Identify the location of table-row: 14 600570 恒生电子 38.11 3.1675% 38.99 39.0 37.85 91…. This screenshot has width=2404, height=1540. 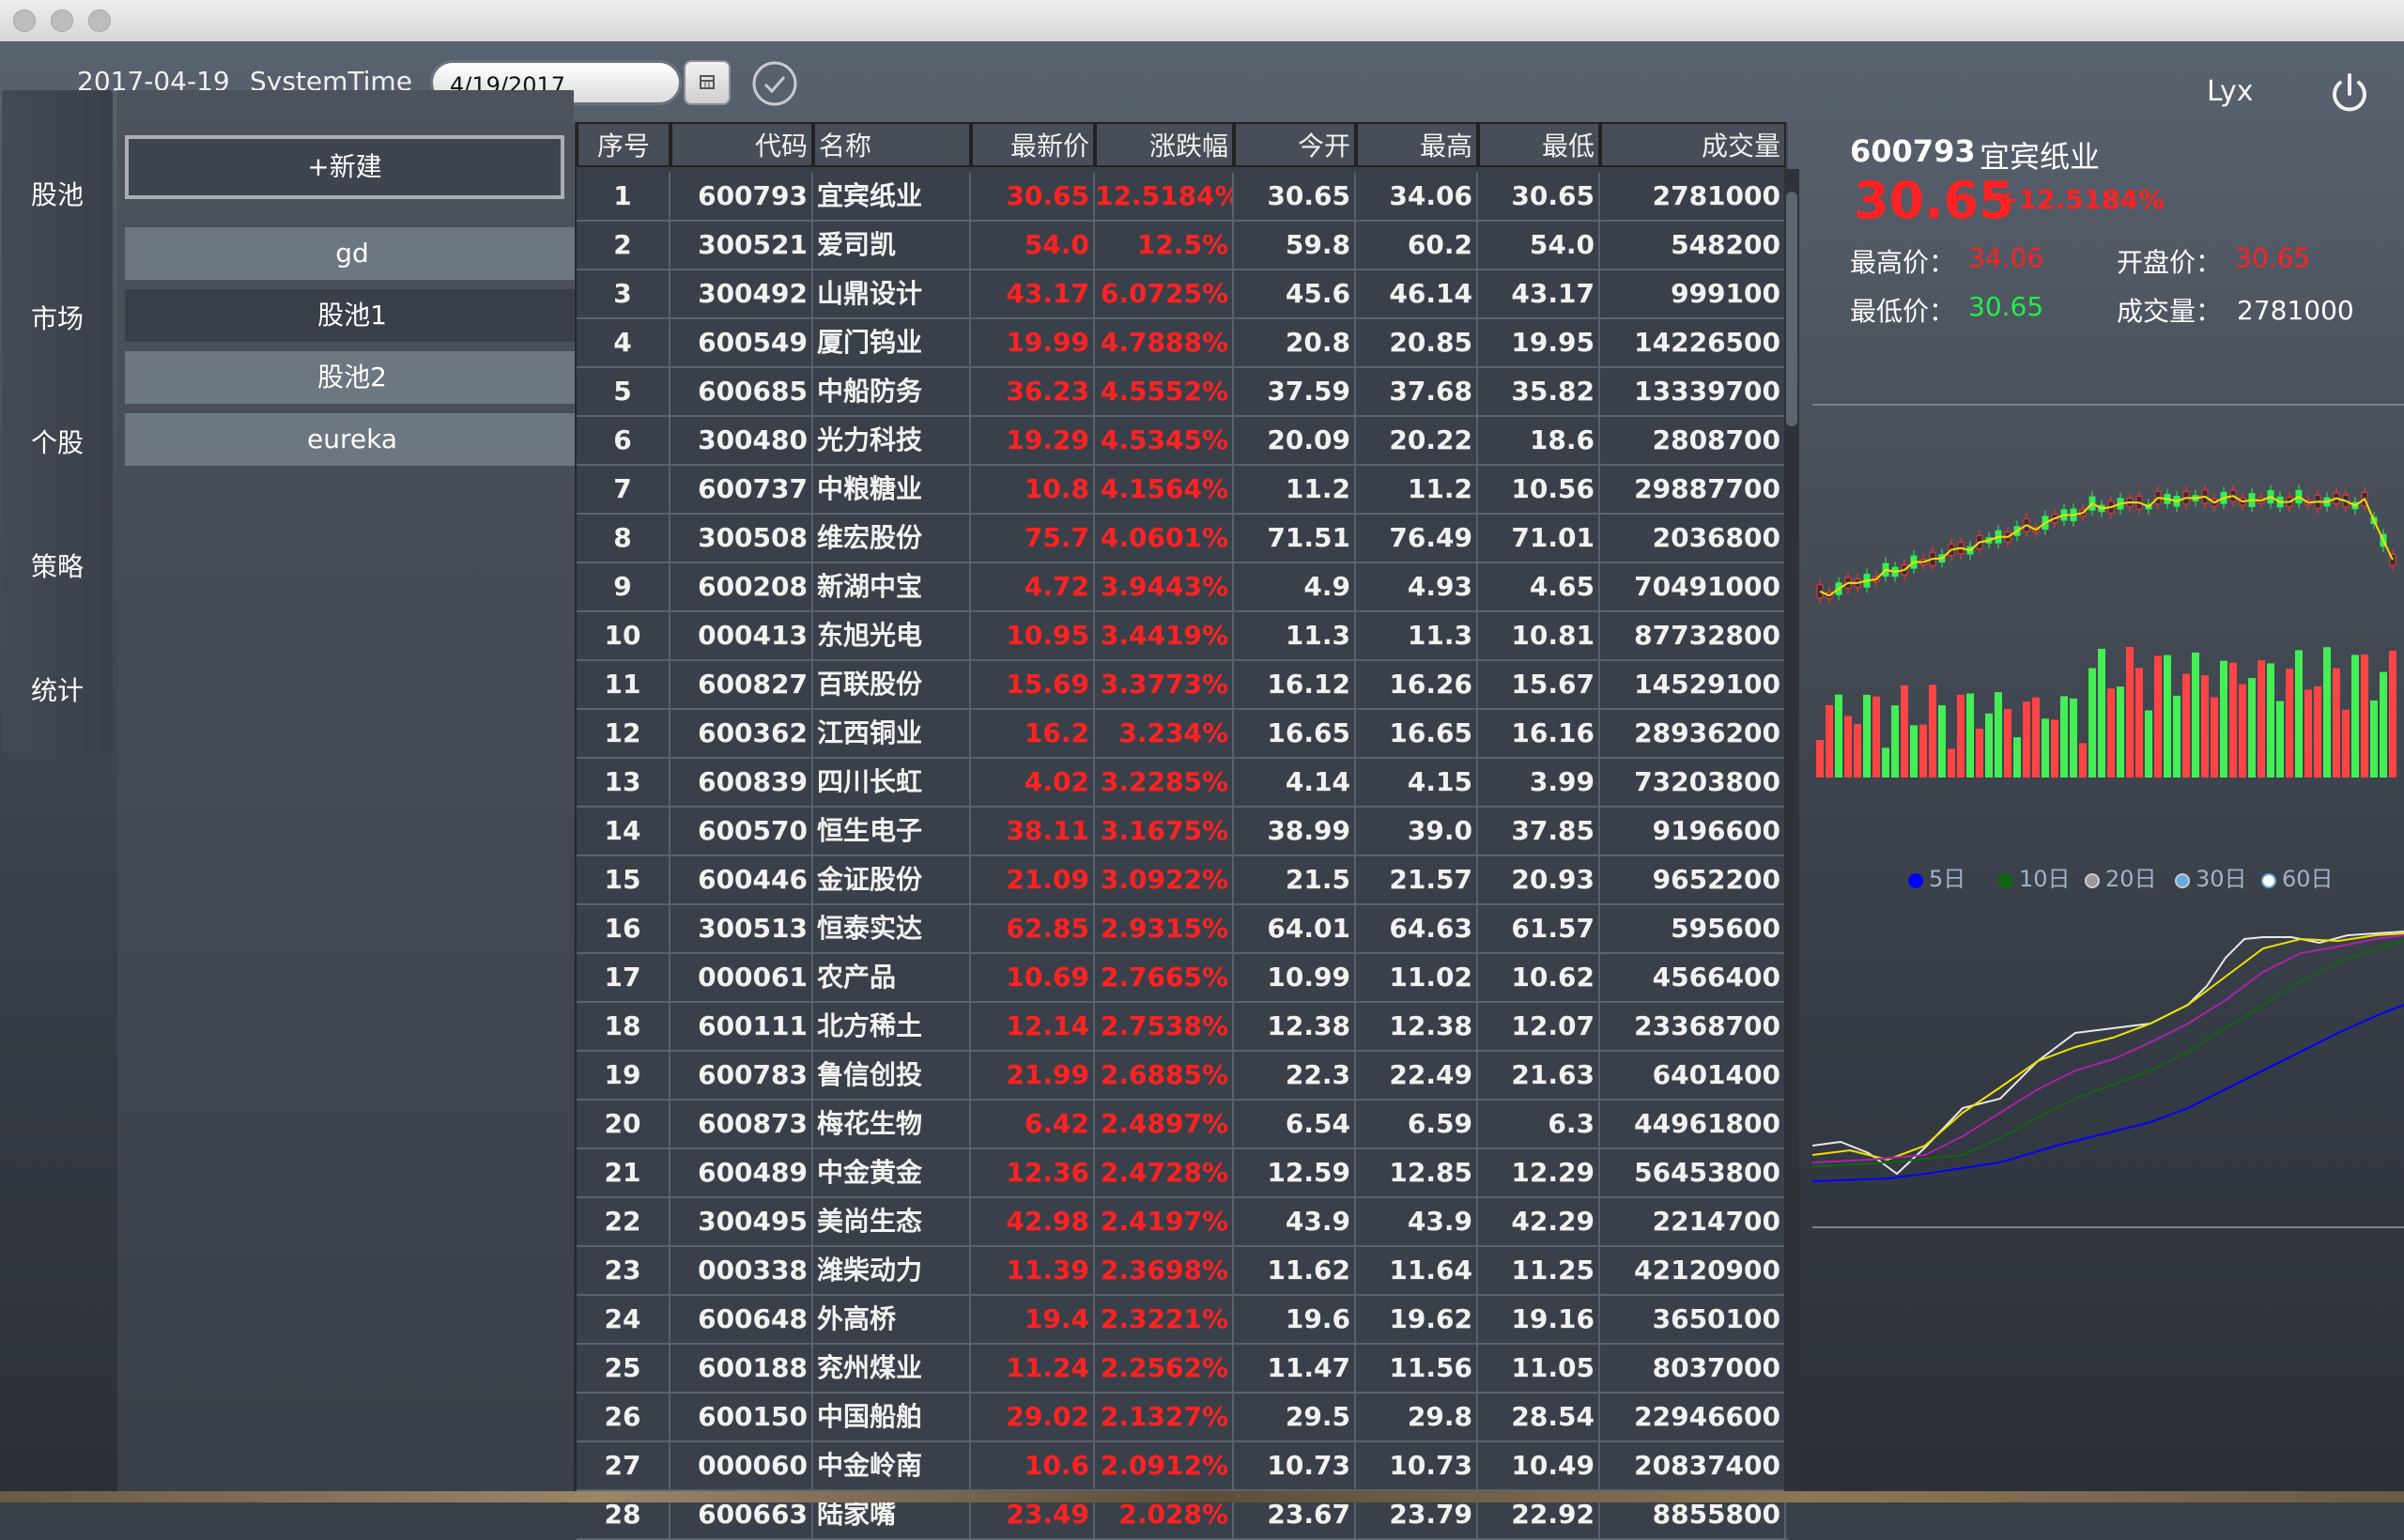
(1182, 832).